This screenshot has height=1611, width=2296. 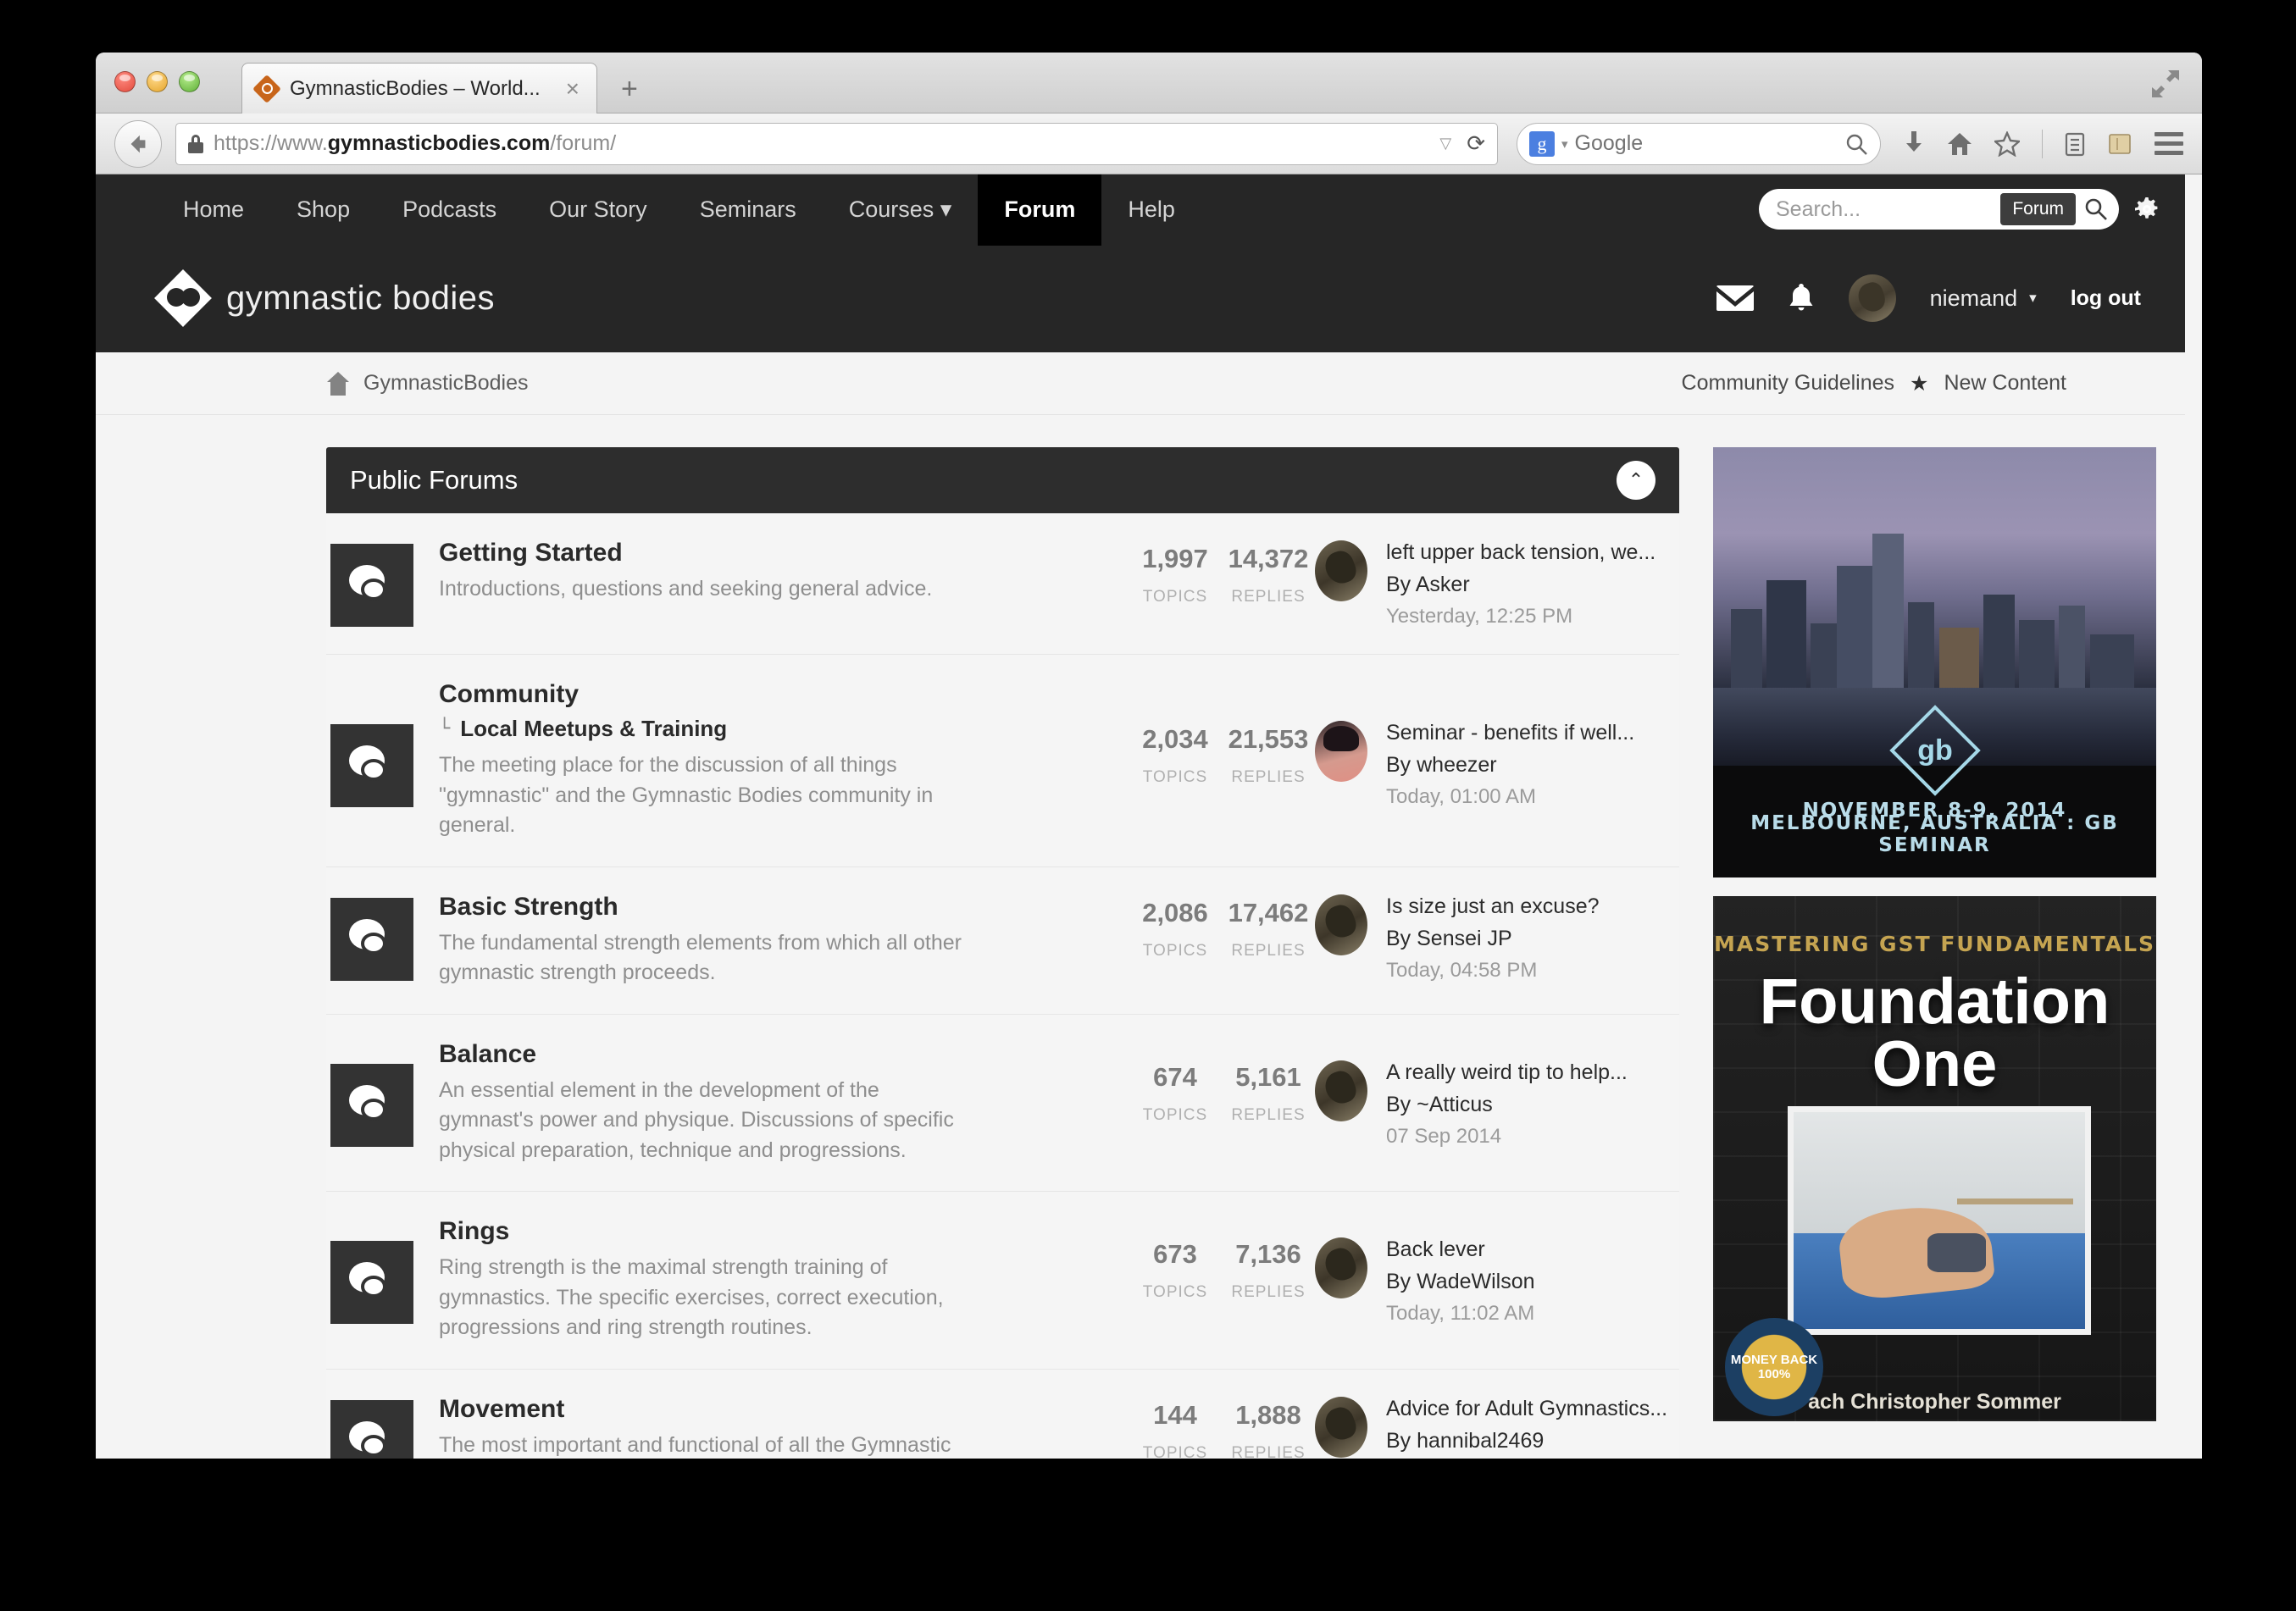 I want to click on nav-item-seminars: Seminars, so click(x=748, y=210).